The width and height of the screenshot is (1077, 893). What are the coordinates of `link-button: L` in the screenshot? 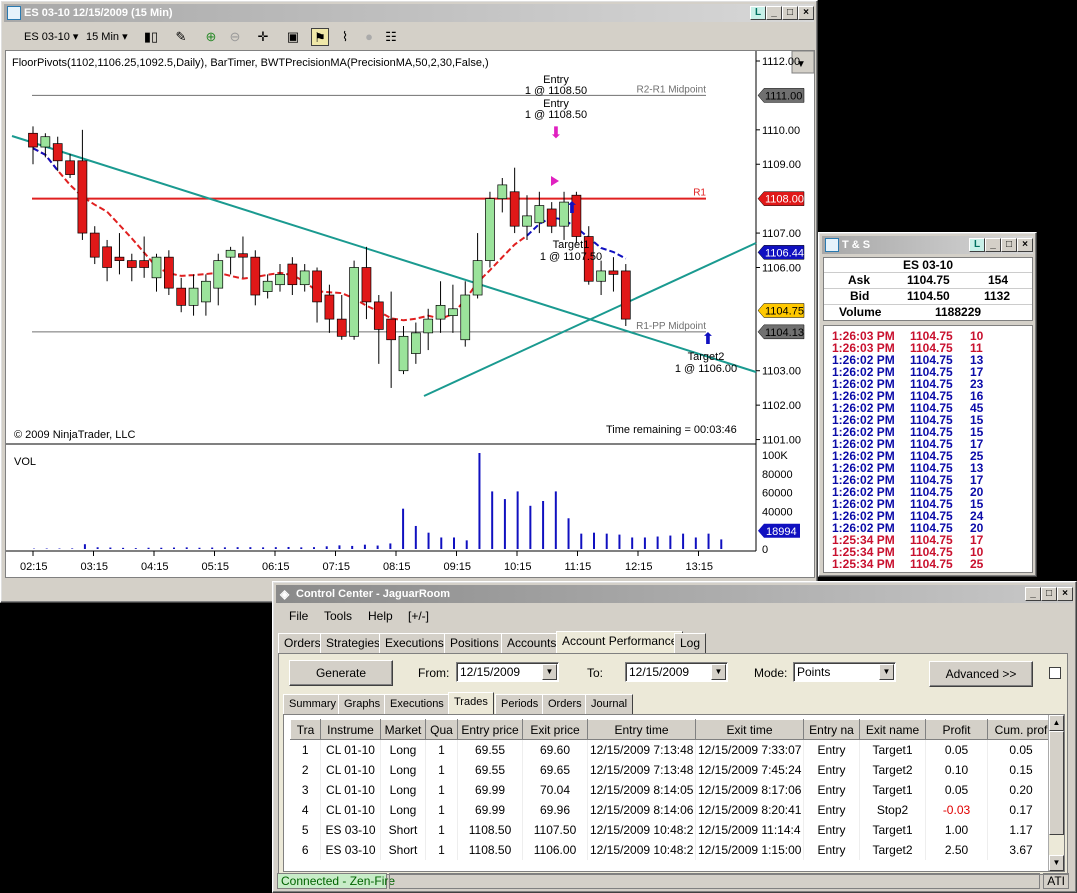 It's located at (758, 13).